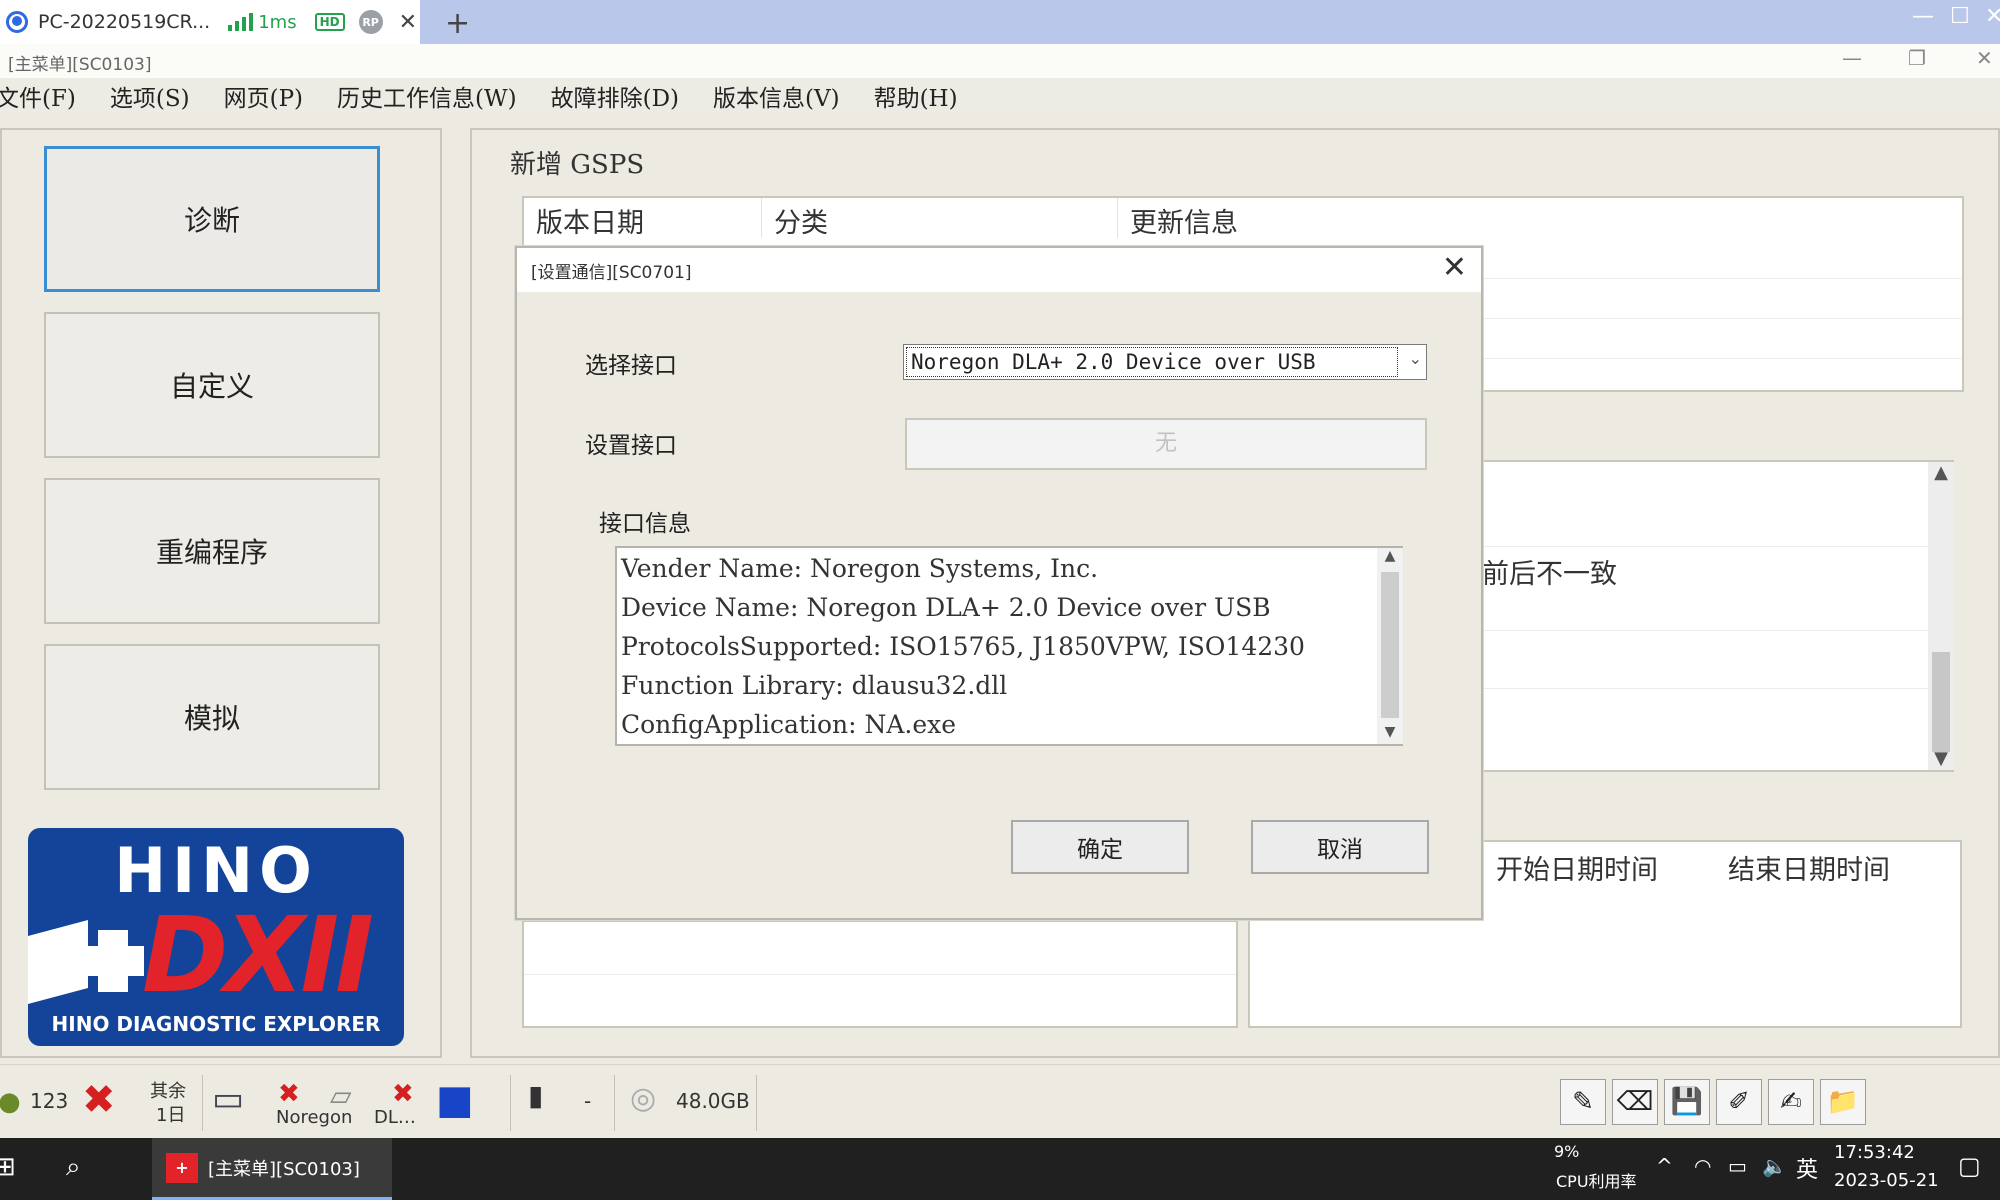  What do you see at coordinates (645, 524) in the screenshot?
I see `interface-info-label: 接口信息` at bounding box center [645, 524].